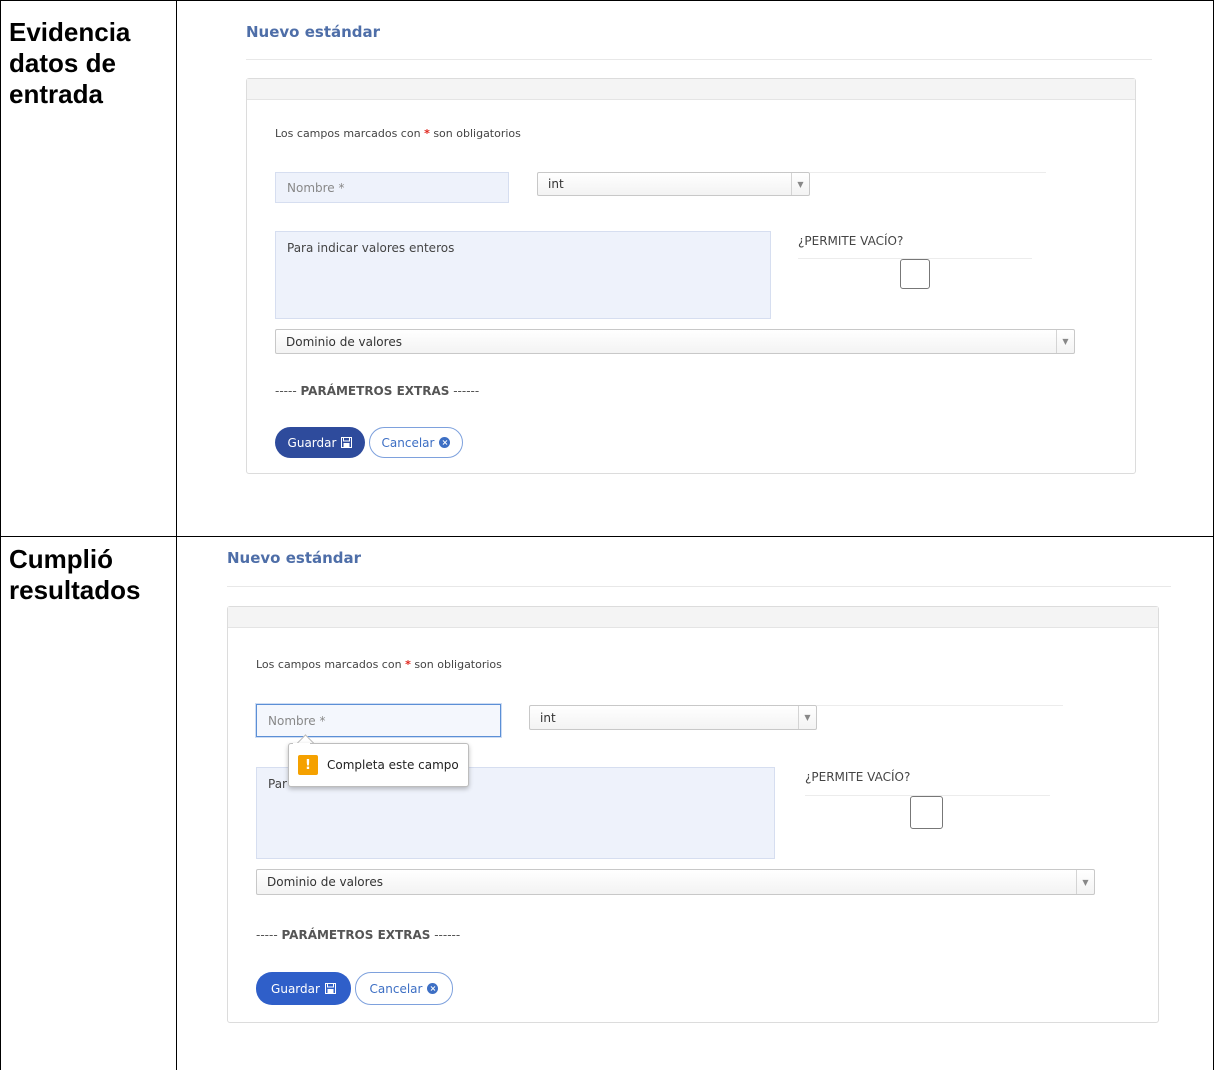 The width and height of the screenshot is (1214, 1070). Describe the element at coordinates (75, 574) in the screenshot. I see `row-label-cumplio: Cumplió resultados` at that location.